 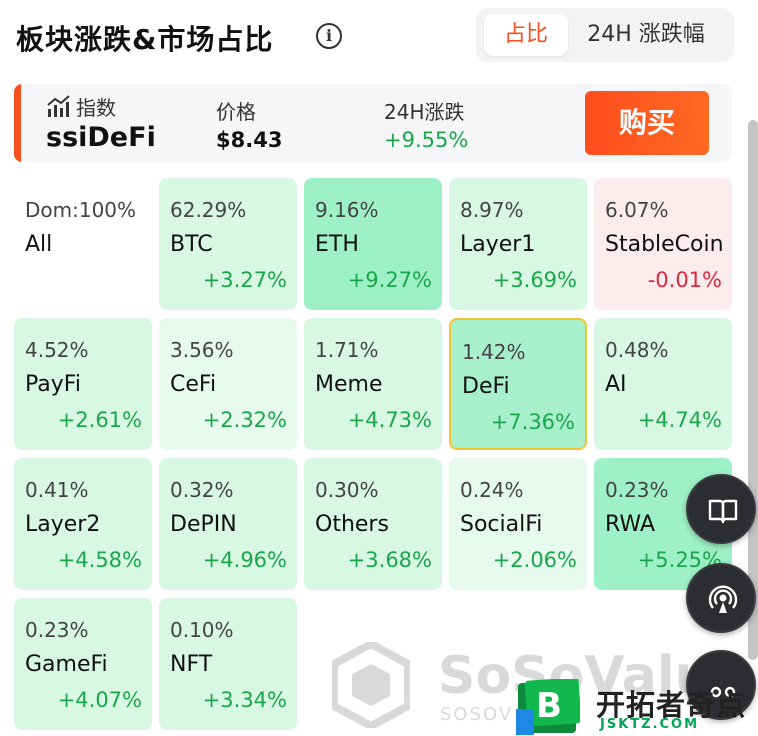 I want to click on sector-share: 0.32%, so click(x=202, y=490).